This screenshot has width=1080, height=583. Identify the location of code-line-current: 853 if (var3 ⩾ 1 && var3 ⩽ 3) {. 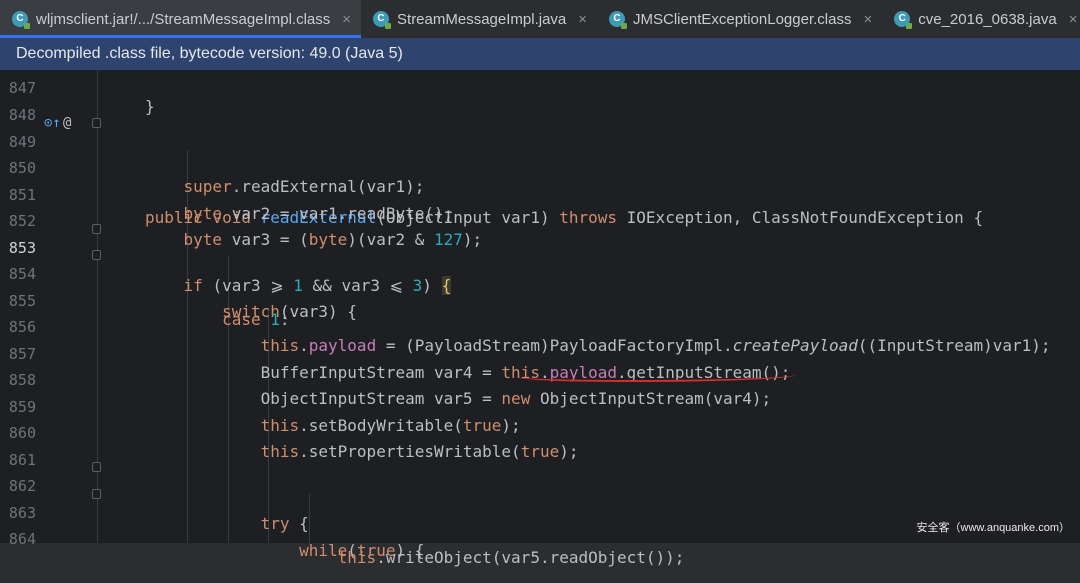
(540, 255).